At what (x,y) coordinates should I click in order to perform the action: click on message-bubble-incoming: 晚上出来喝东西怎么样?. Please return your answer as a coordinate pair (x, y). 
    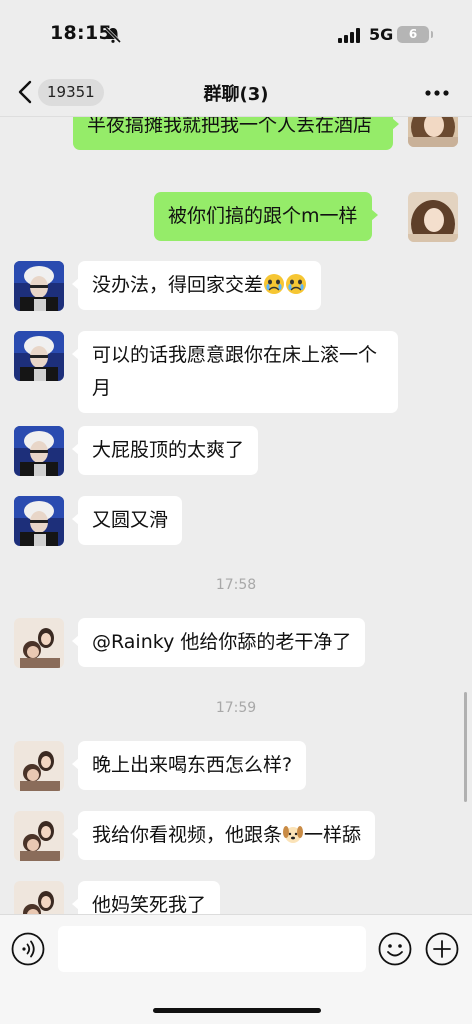
    Looking at the image, I should click on (189, 765).